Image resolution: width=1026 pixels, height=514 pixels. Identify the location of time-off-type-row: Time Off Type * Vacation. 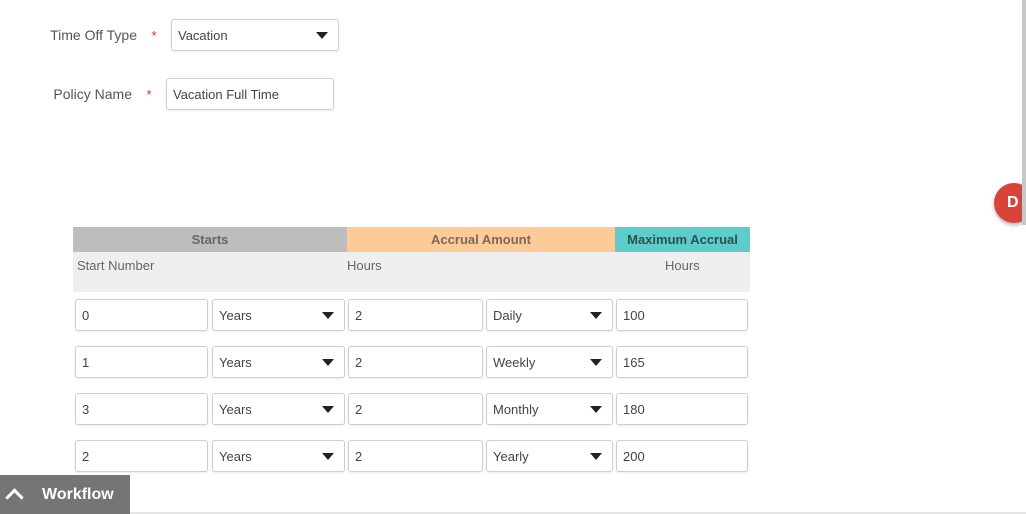
(172, 35).